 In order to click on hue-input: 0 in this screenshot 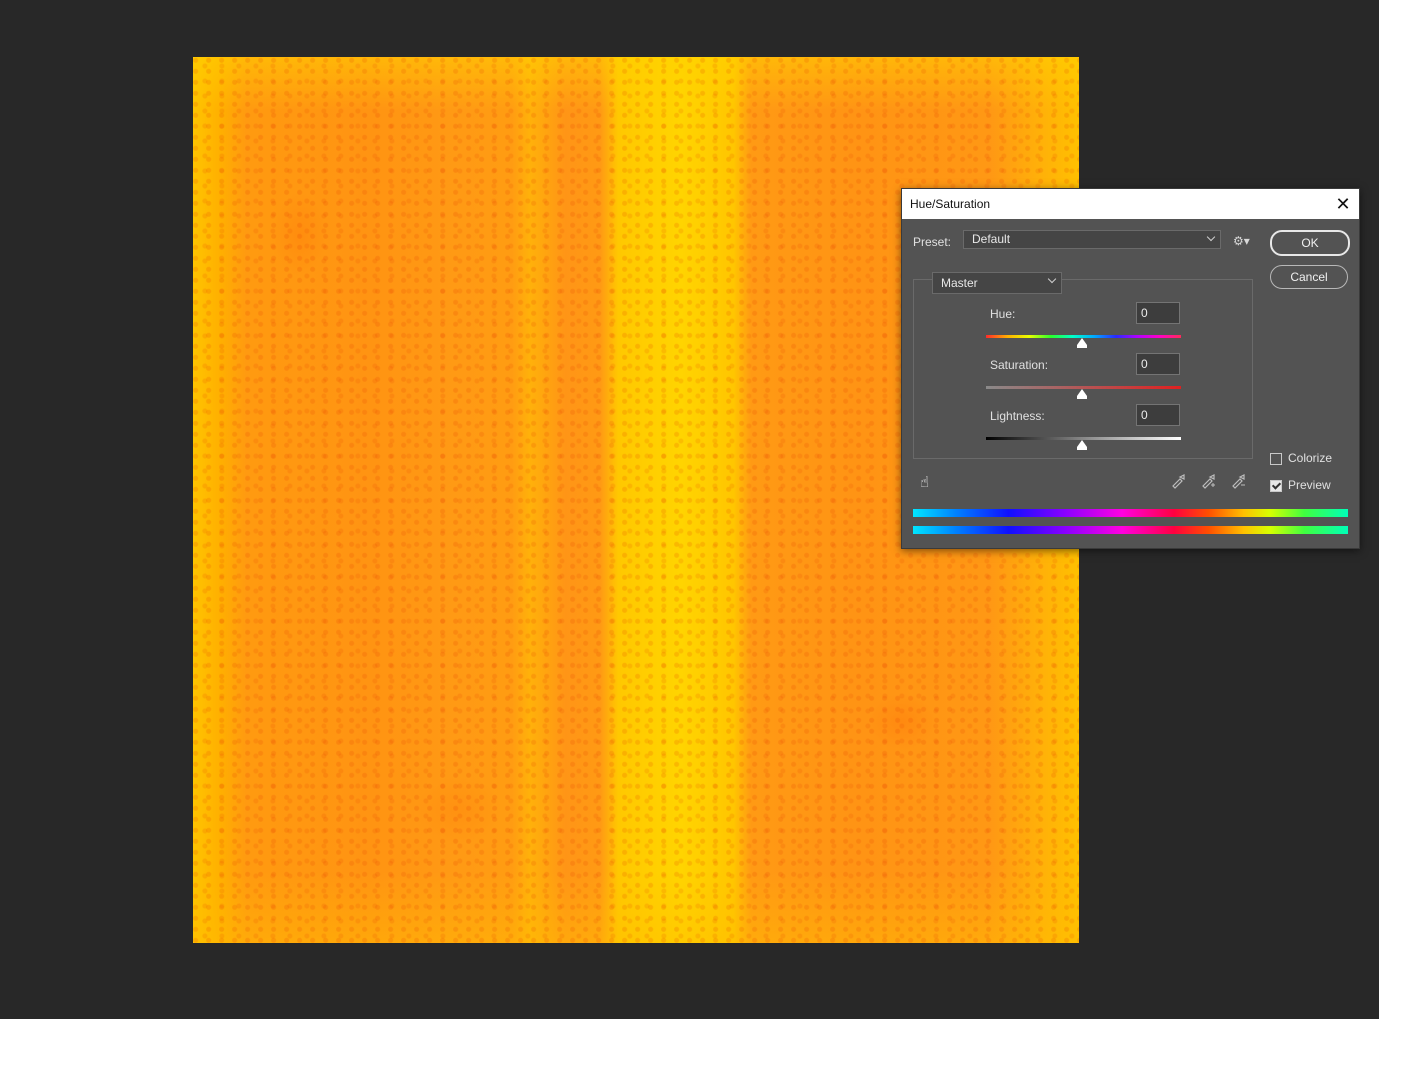, I will do `click(1158, 313)`.